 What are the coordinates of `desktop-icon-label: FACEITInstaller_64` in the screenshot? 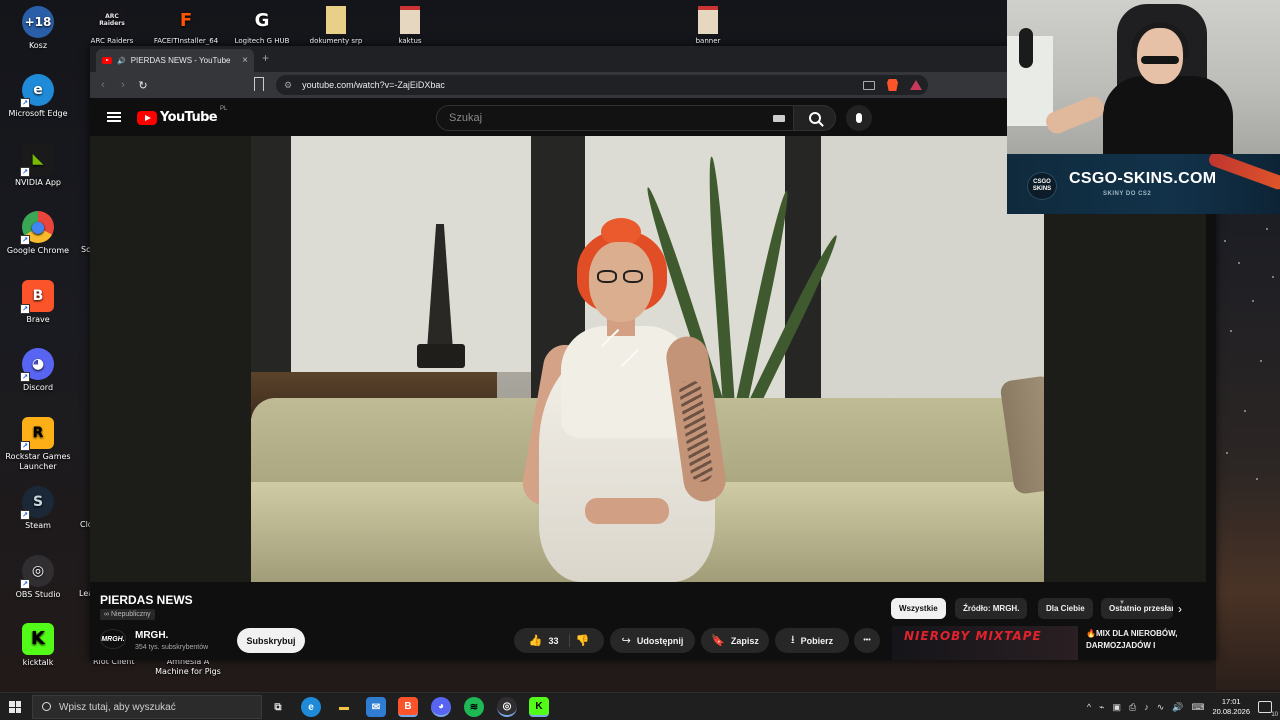 It's located at (186, 41).